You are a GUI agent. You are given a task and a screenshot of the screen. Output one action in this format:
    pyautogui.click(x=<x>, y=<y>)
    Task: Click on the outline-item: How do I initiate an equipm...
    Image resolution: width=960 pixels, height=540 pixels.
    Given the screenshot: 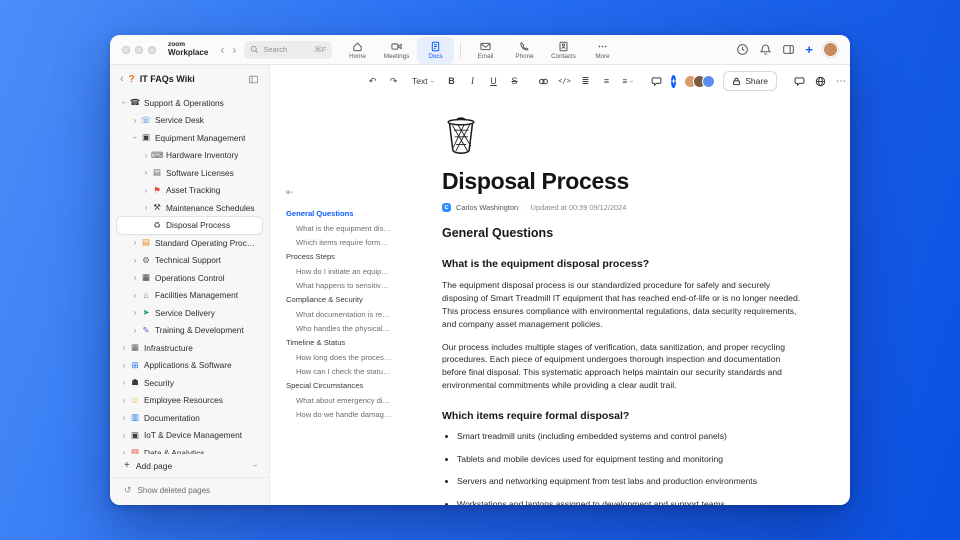 What is the action you would take?
    pyautogui.click(x=339, y=271)
    